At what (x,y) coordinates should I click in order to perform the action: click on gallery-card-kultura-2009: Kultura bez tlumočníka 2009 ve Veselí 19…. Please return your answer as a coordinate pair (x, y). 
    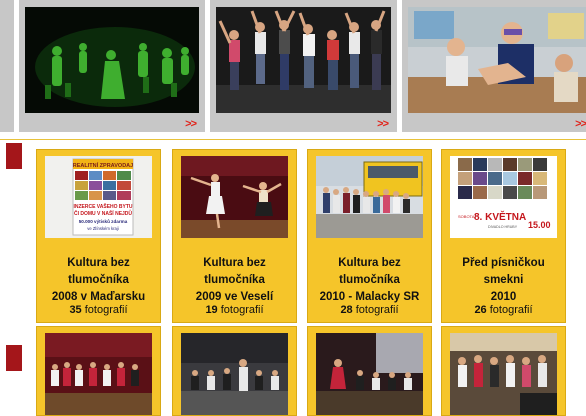
    Looking at the image, I should click on (234, 236).